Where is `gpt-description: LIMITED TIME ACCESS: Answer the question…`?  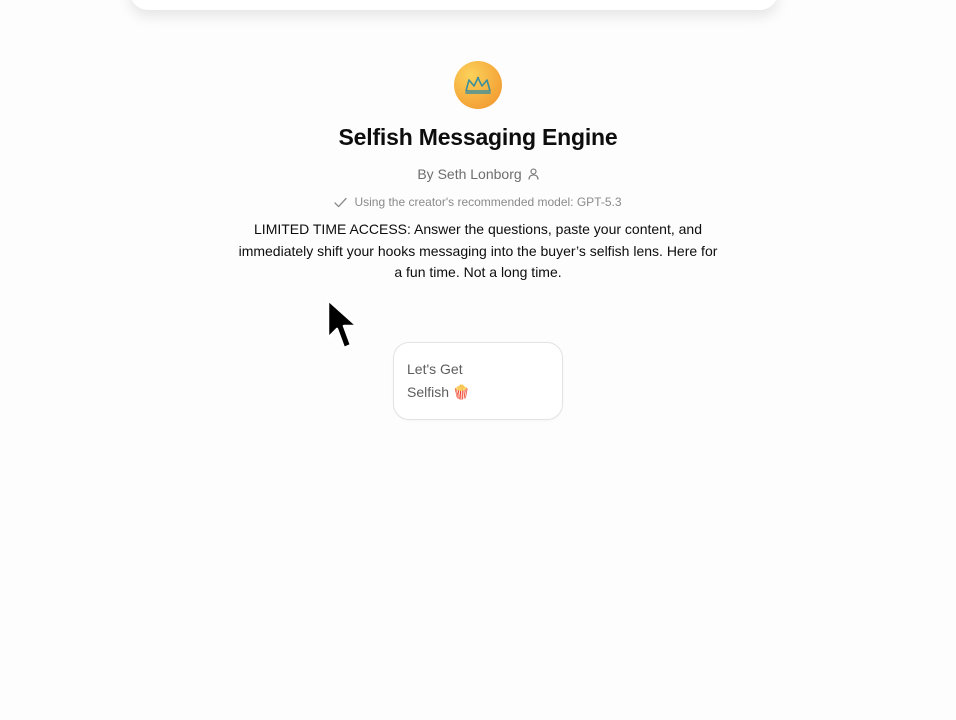 gpt-description: LIMITED TIME ACCESS: Answer the question… is located at coordinates (478, 250).